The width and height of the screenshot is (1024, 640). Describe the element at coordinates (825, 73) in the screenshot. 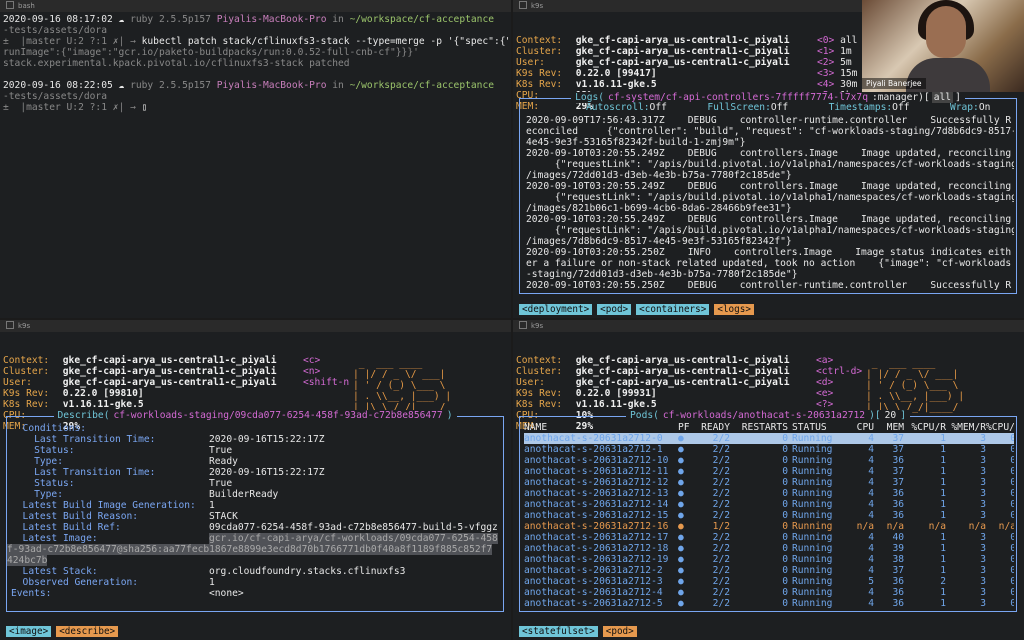

I see `hotkey: <3>` at that location.